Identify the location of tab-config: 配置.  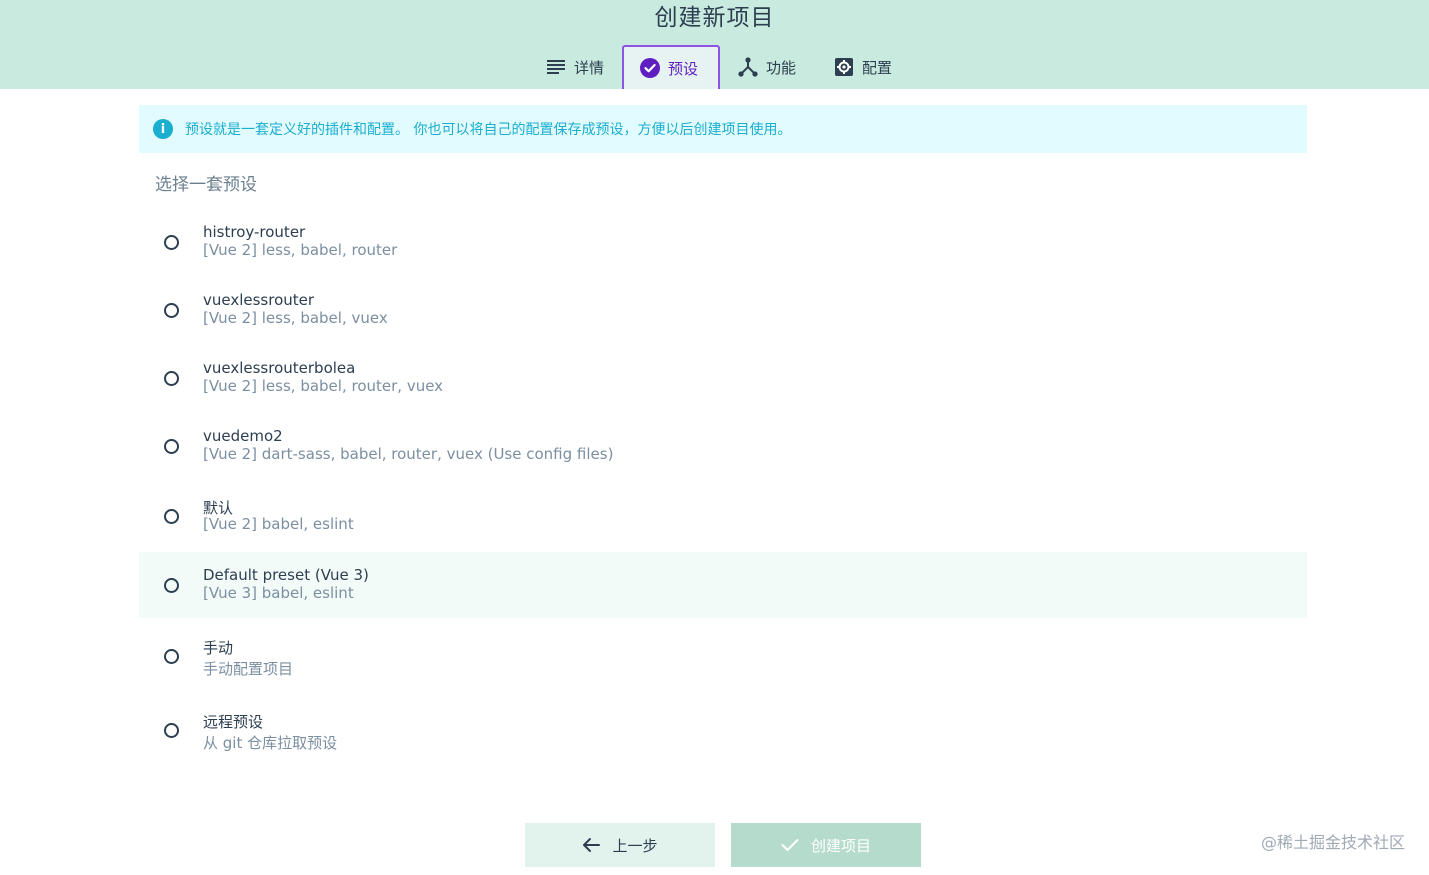
(865, 67).